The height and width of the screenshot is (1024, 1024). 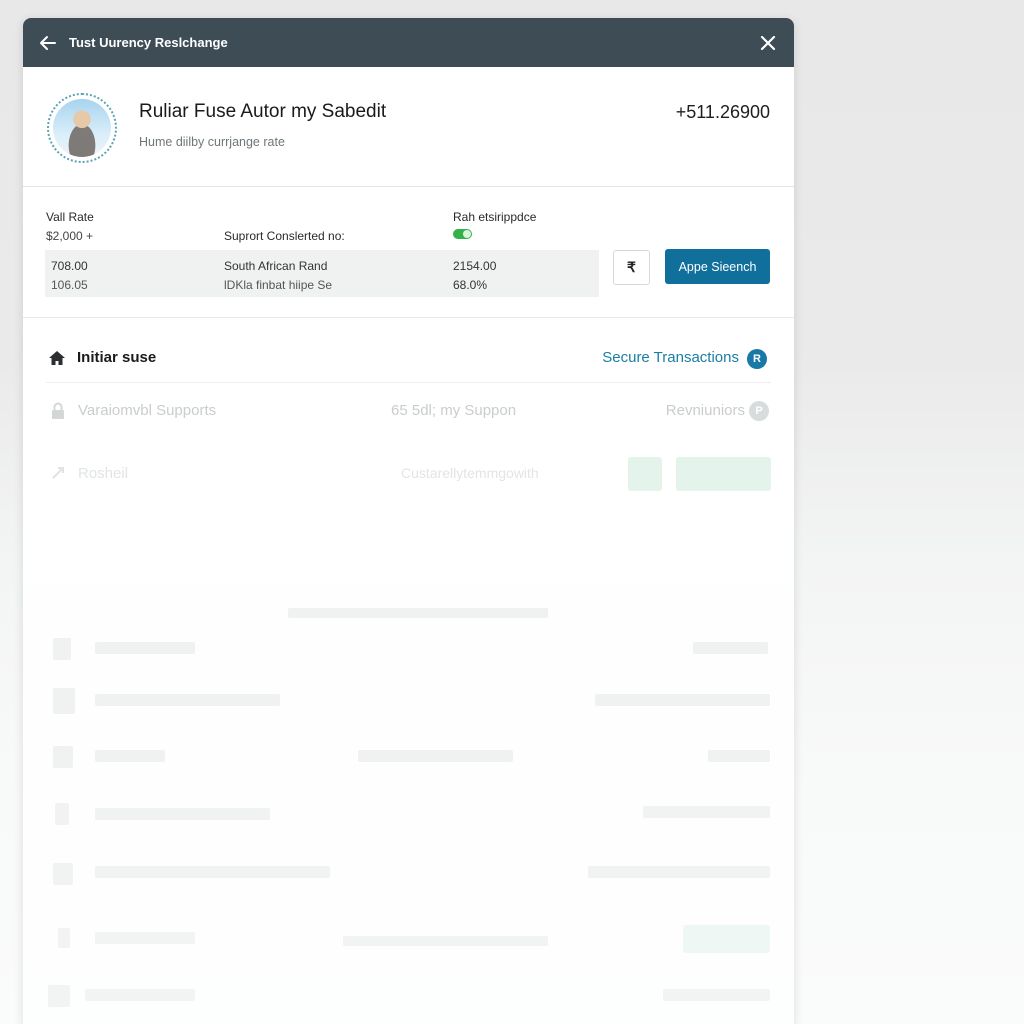 I want to click on balance-amount: +511.26900, so click(x=722, y=112).